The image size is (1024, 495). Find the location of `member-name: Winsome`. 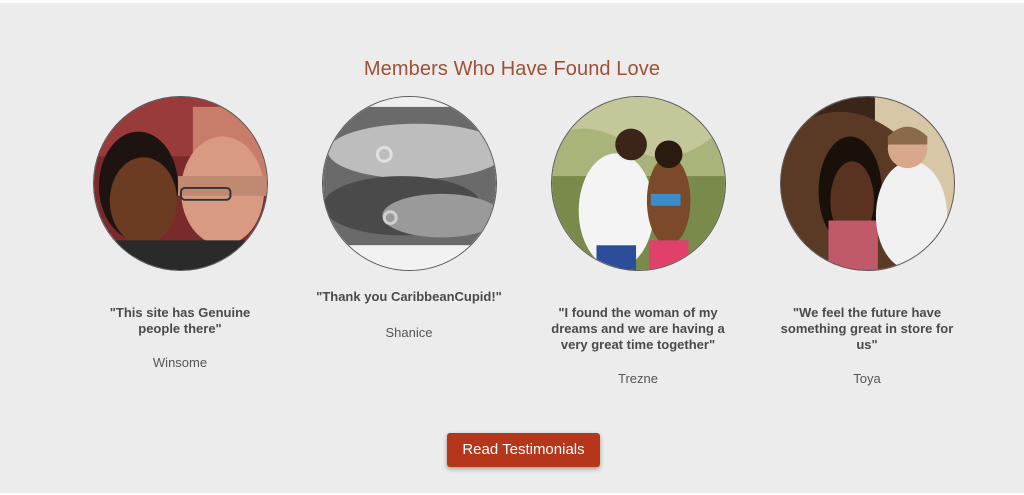

member-name: Winsome is located at coordinates (180, 362).